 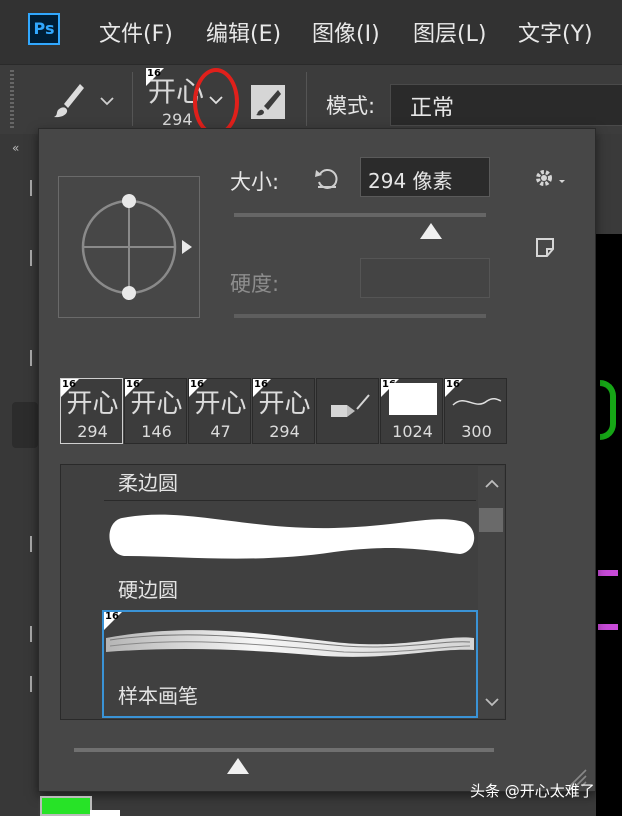 I want to click on canvas-corner, so click(x=609, y=803).